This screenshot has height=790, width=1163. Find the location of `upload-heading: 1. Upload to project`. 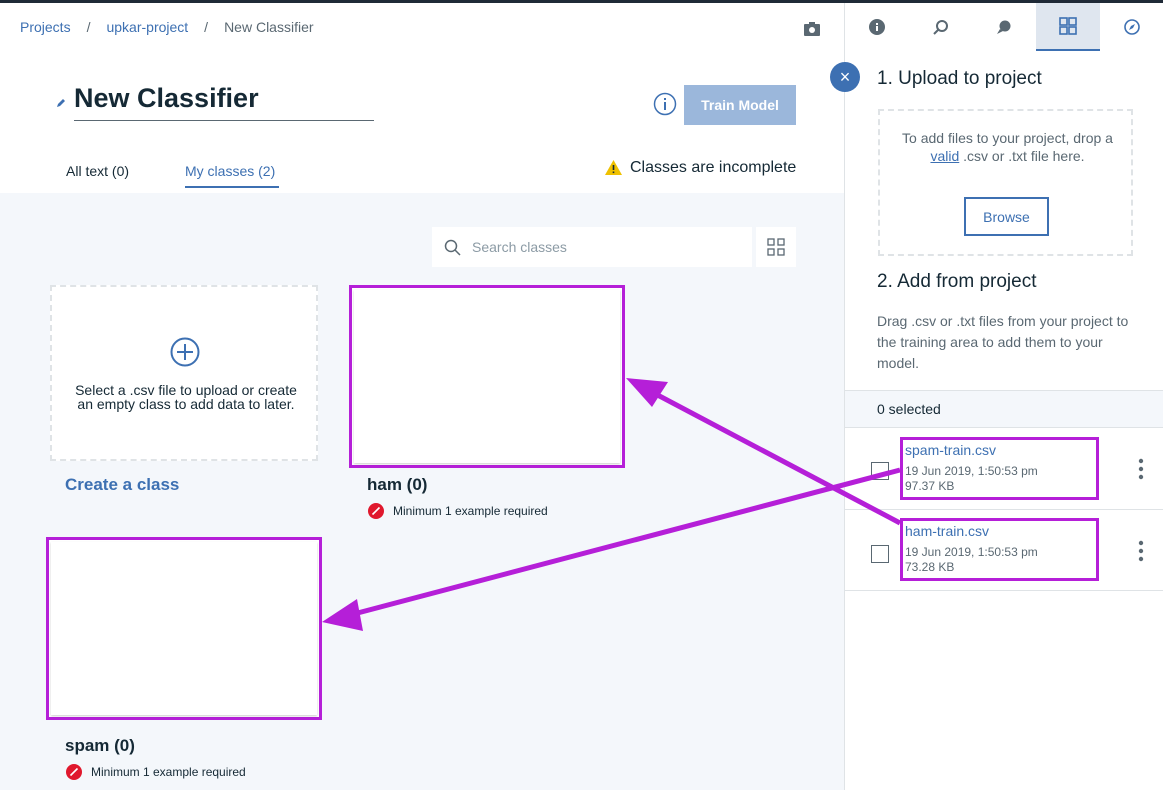

upload-heading: 1. Upload to project is located at coordinates (959, 78).